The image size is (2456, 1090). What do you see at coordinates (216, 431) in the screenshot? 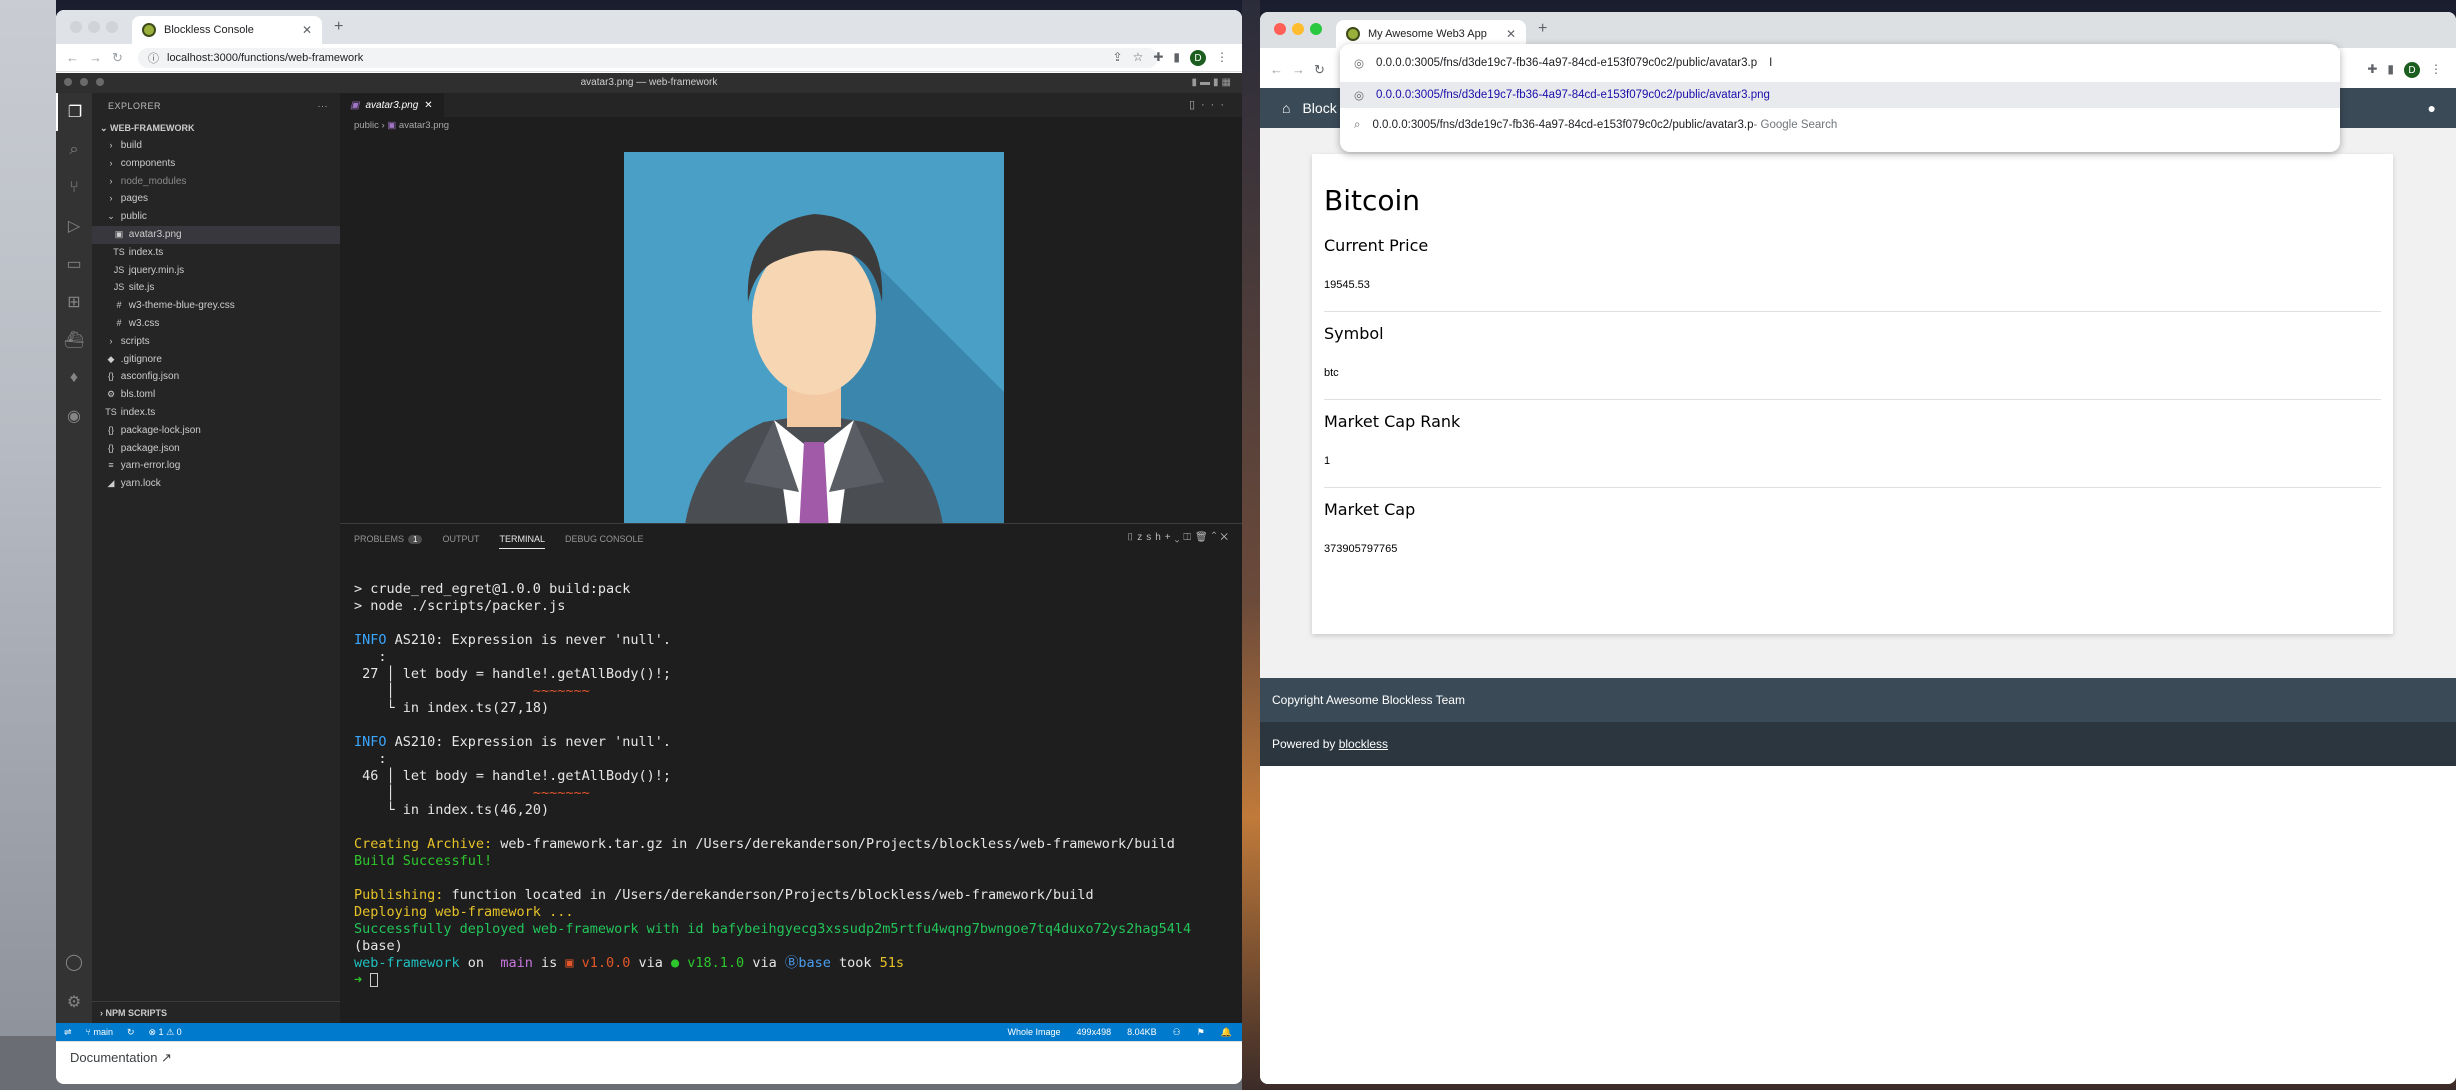
I see `file-tree-item: {} package-lock.json` at bounding box center [216, 431].